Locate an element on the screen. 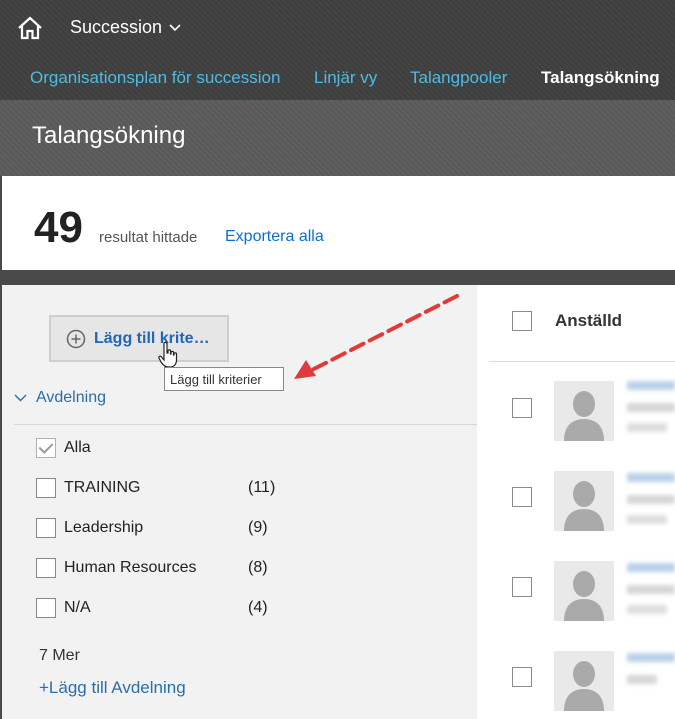 The width and height of the screenshot is (675, 719). filter-option-leadership: Leadership (9) is located at coordinates (152, 528).